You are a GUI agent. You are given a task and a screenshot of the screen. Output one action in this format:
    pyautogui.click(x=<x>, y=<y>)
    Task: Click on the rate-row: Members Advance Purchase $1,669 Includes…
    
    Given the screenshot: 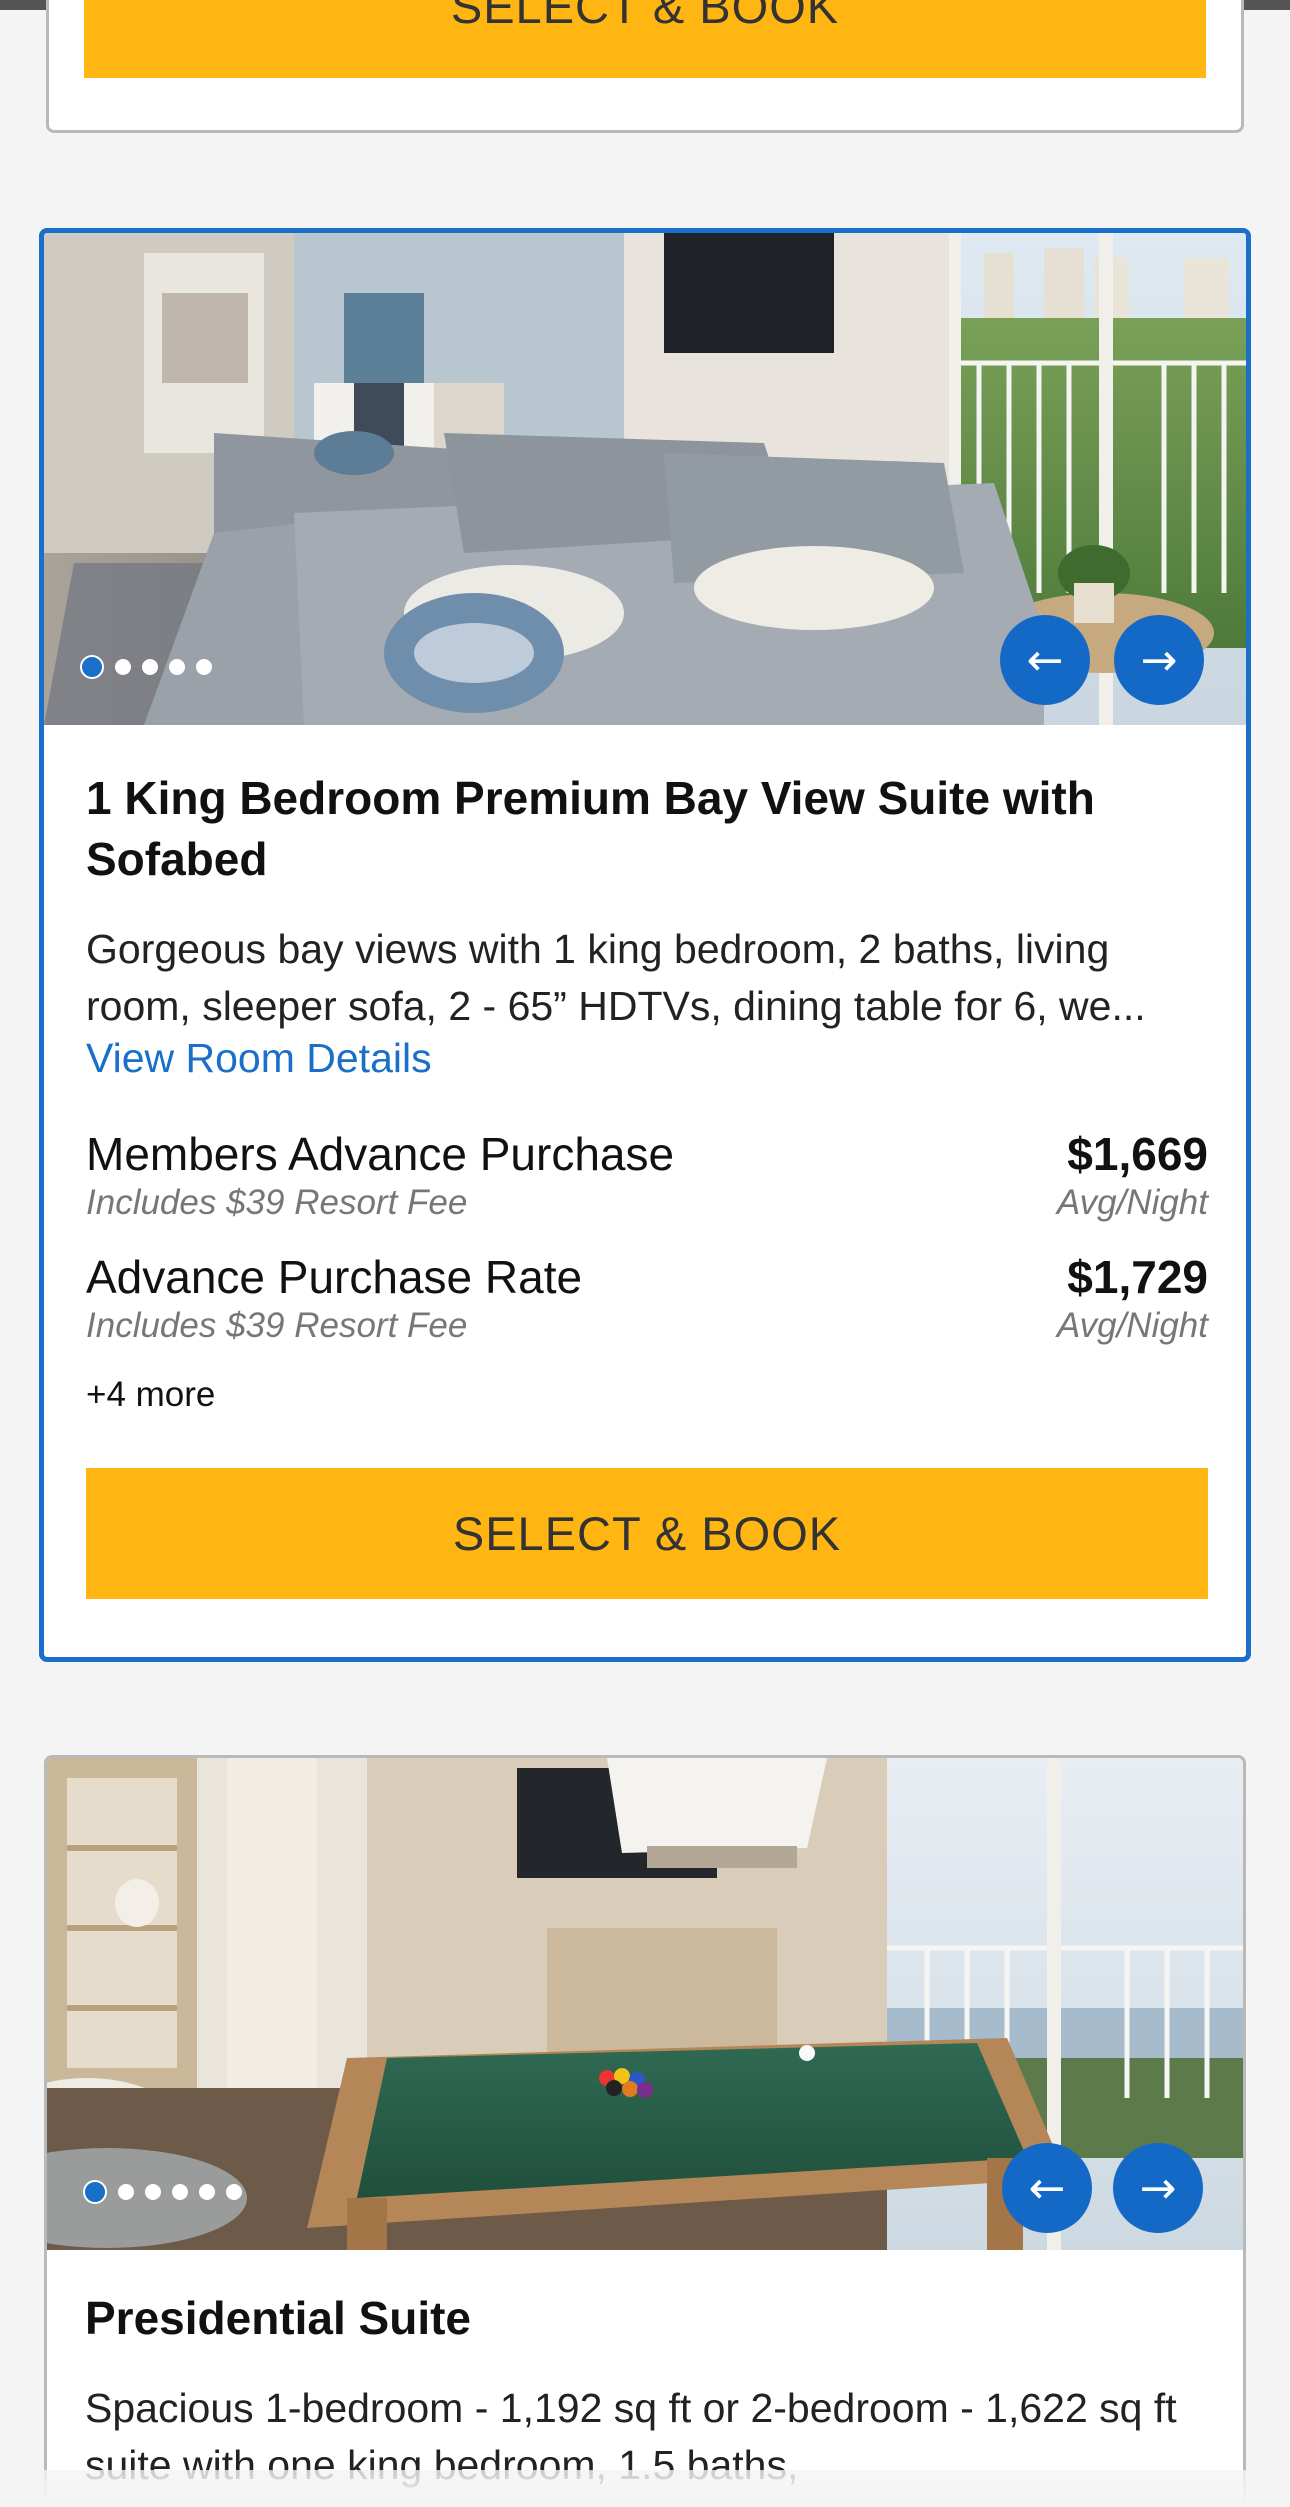 What is the action you would take?
    pyautogui.click(x=647, y=1182)
    